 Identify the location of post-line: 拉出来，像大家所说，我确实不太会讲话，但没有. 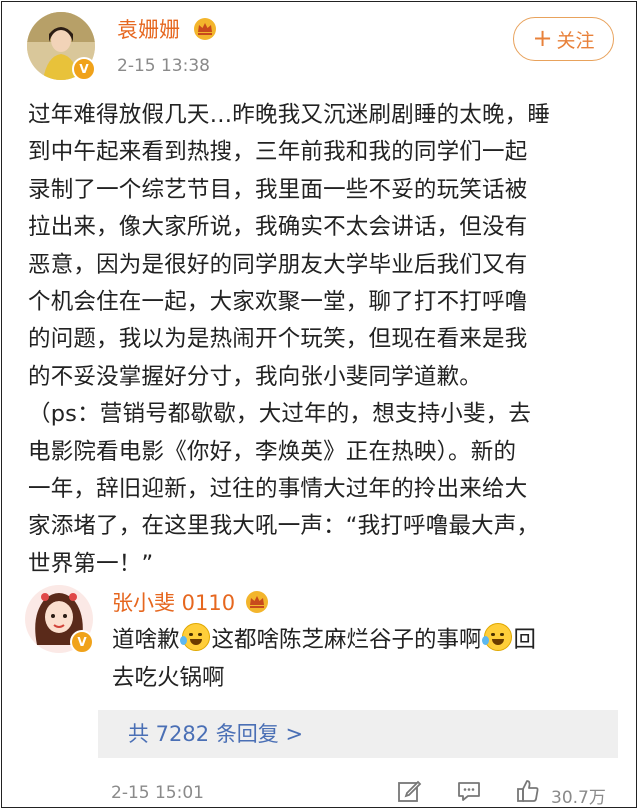
(278, 227).